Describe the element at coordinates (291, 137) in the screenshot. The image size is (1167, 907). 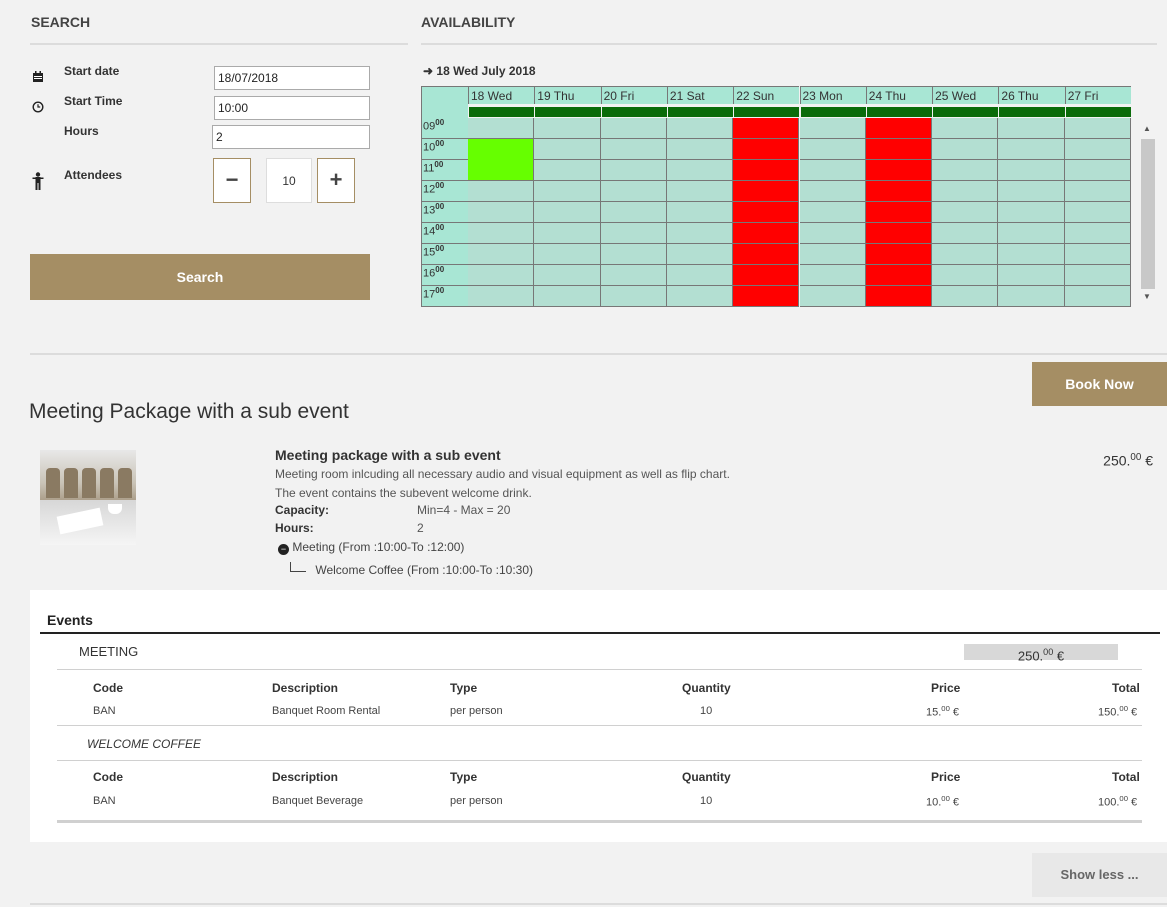
I see `hours-field: 2` at that location.